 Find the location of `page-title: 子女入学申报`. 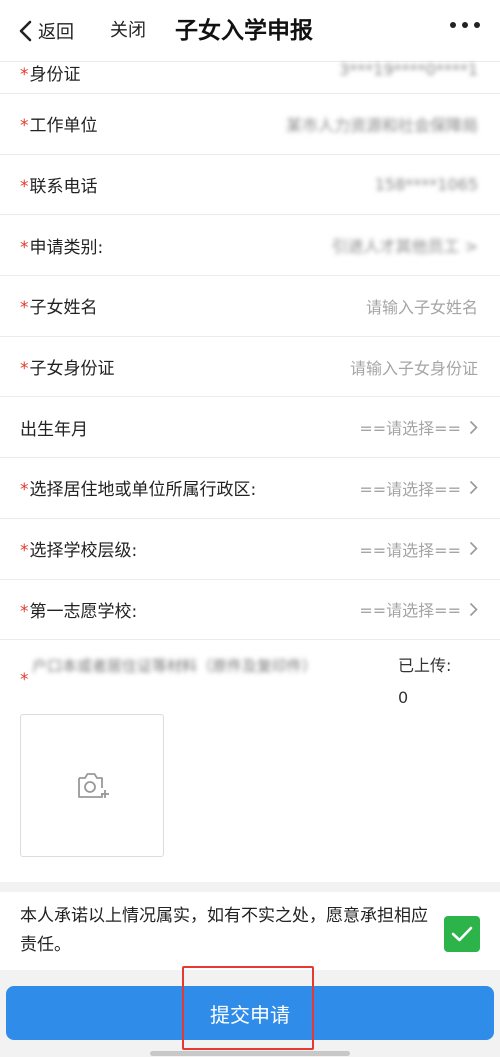

page-title: 子女入学申报 is located at coordinates (244, 31).